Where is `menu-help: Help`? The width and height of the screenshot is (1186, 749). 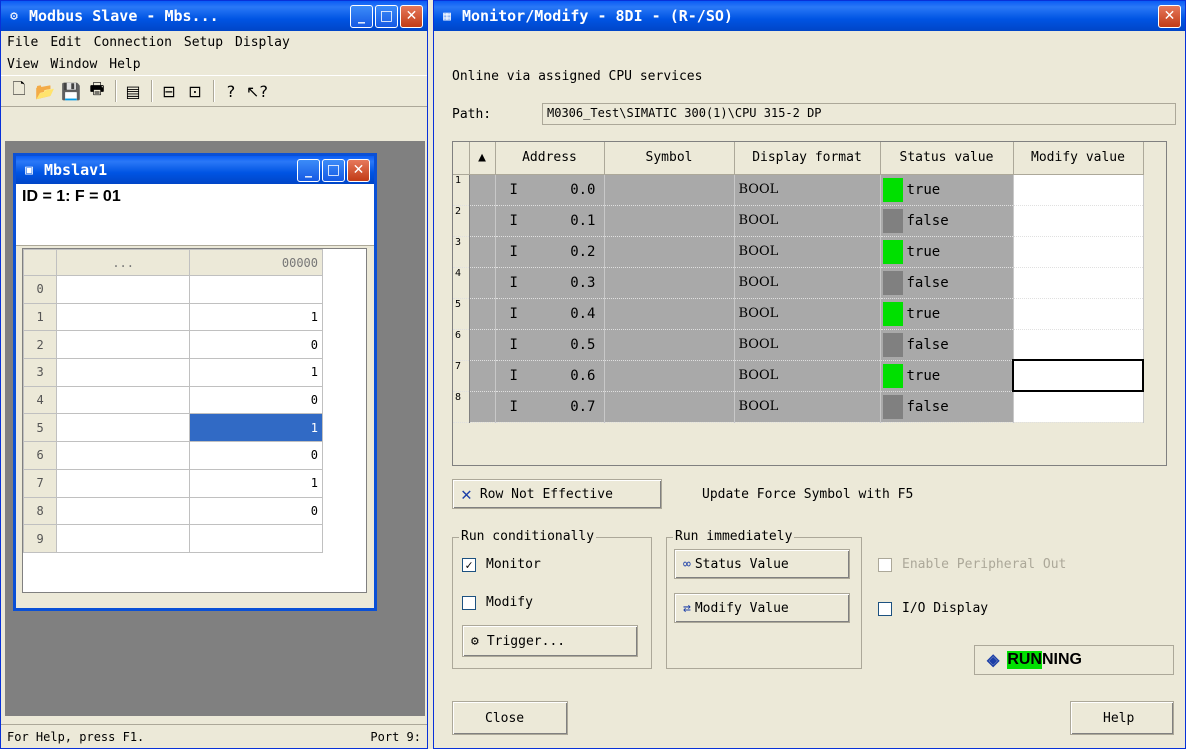
menu-help: Help is located at coordinates (124, 64).